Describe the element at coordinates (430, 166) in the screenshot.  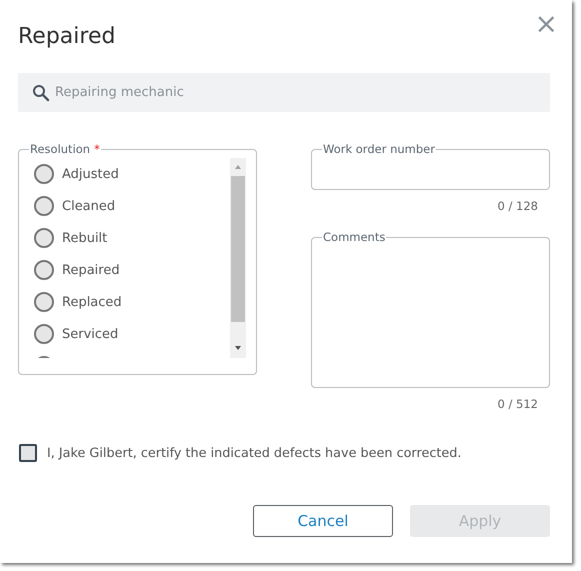
I see `work-order-field: Work order number` at that location.